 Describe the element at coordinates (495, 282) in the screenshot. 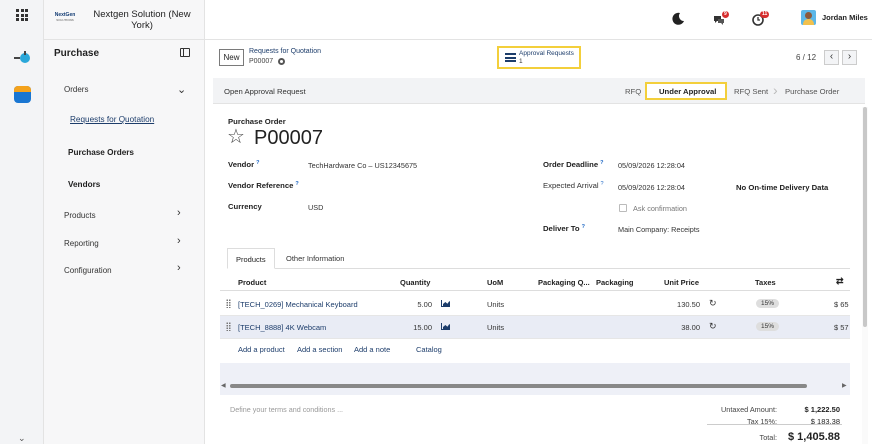

I see `column-uom: UoM` at that location.